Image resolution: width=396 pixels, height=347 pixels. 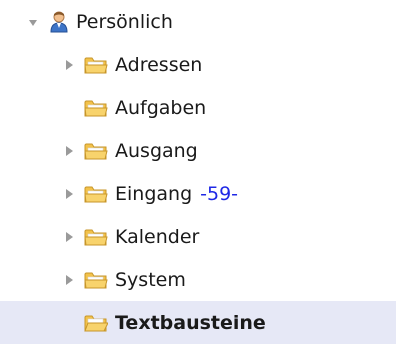 What do you see at coordinates (190, 322) in the screenshot?
I see `tree-item-label: Textbausteine` at bounding box center [190, 322].